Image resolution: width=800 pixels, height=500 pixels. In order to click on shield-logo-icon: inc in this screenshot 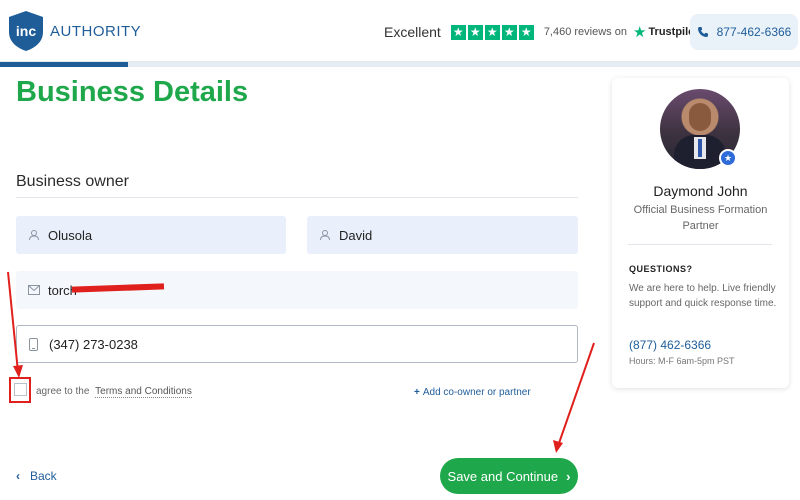, I will do `click(26, 31)`.